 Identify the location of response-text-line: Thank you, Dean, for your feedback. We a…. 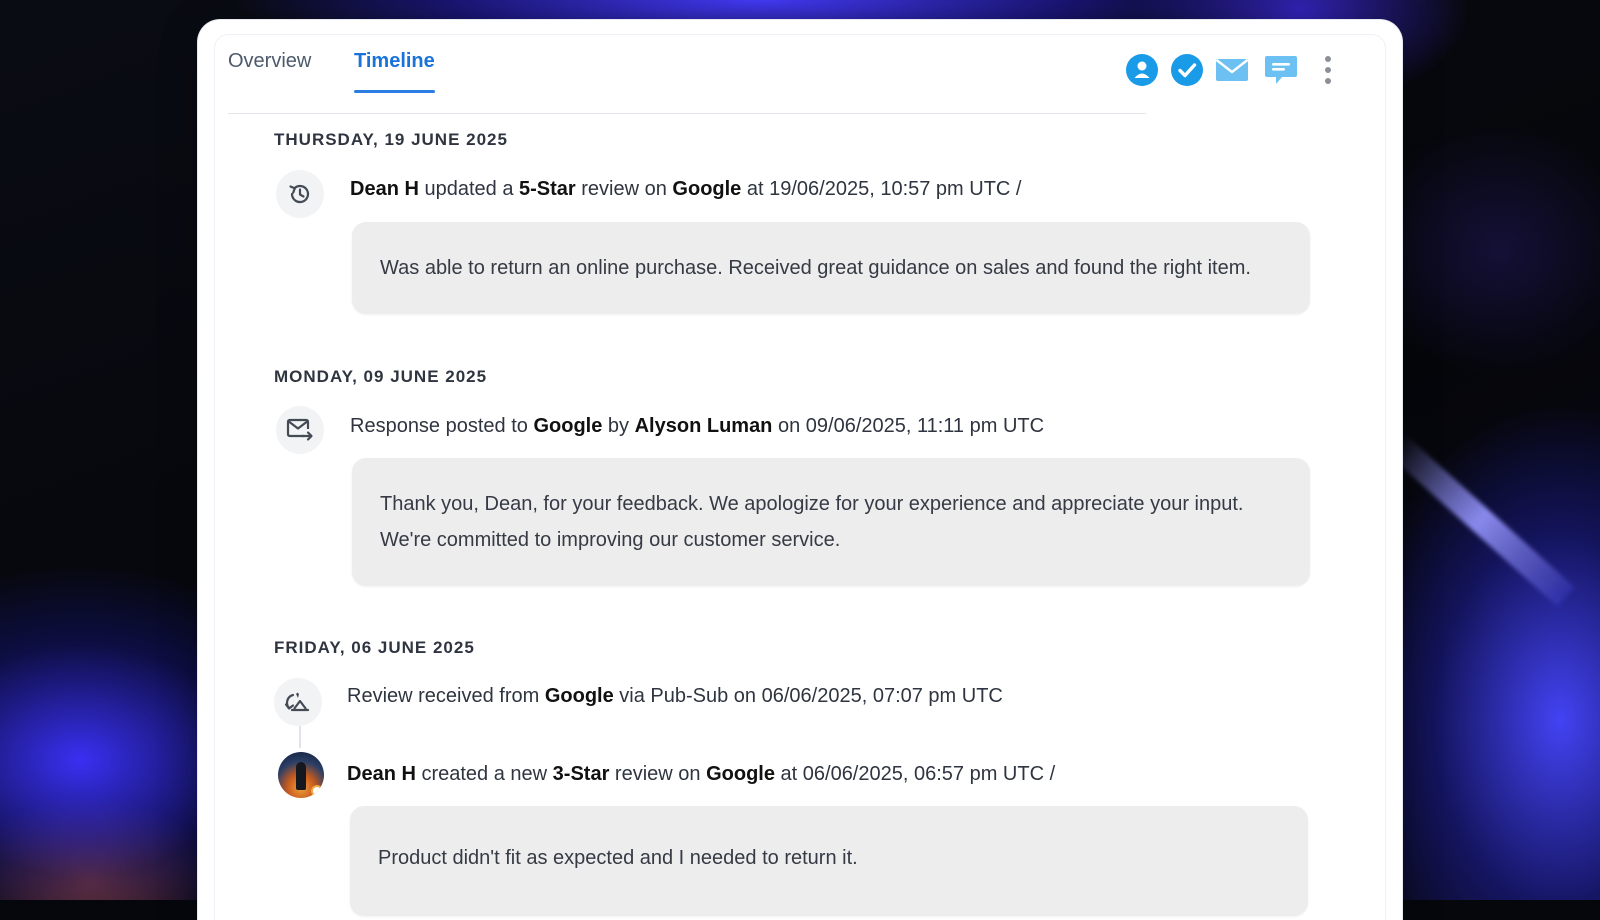
(812, 504).